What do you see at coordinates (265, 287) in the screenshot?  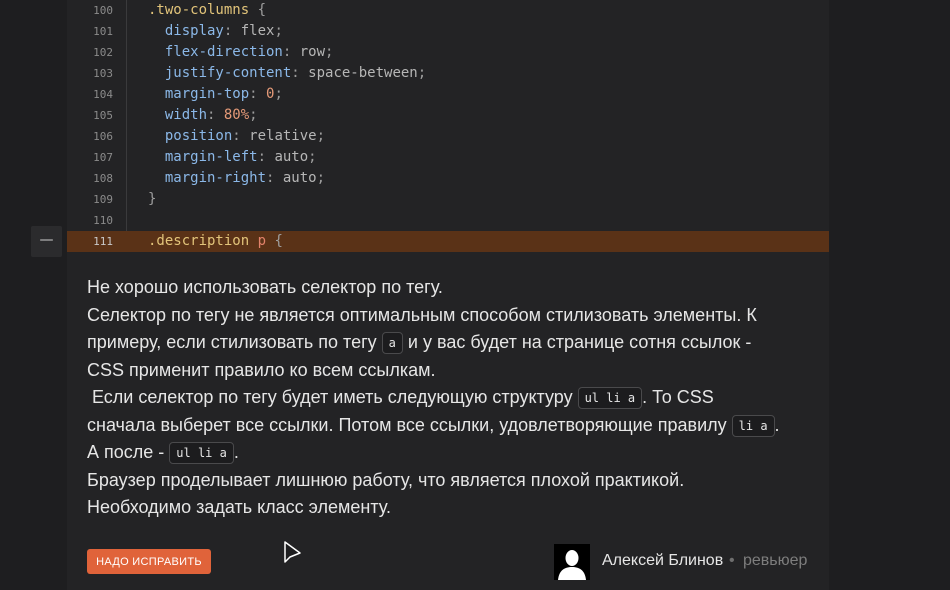 I see `comment-line: Не хорошо использовать селектор по тегу.` at bounding box center [265, 287].